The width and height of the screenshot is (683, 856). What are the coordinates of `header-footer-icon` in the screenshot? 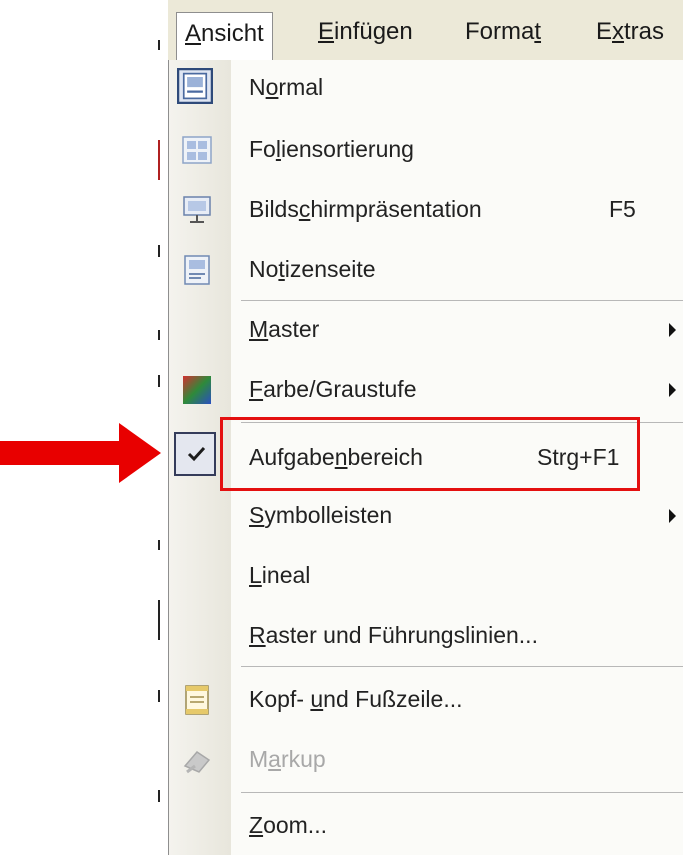 It's located at (197, 700).